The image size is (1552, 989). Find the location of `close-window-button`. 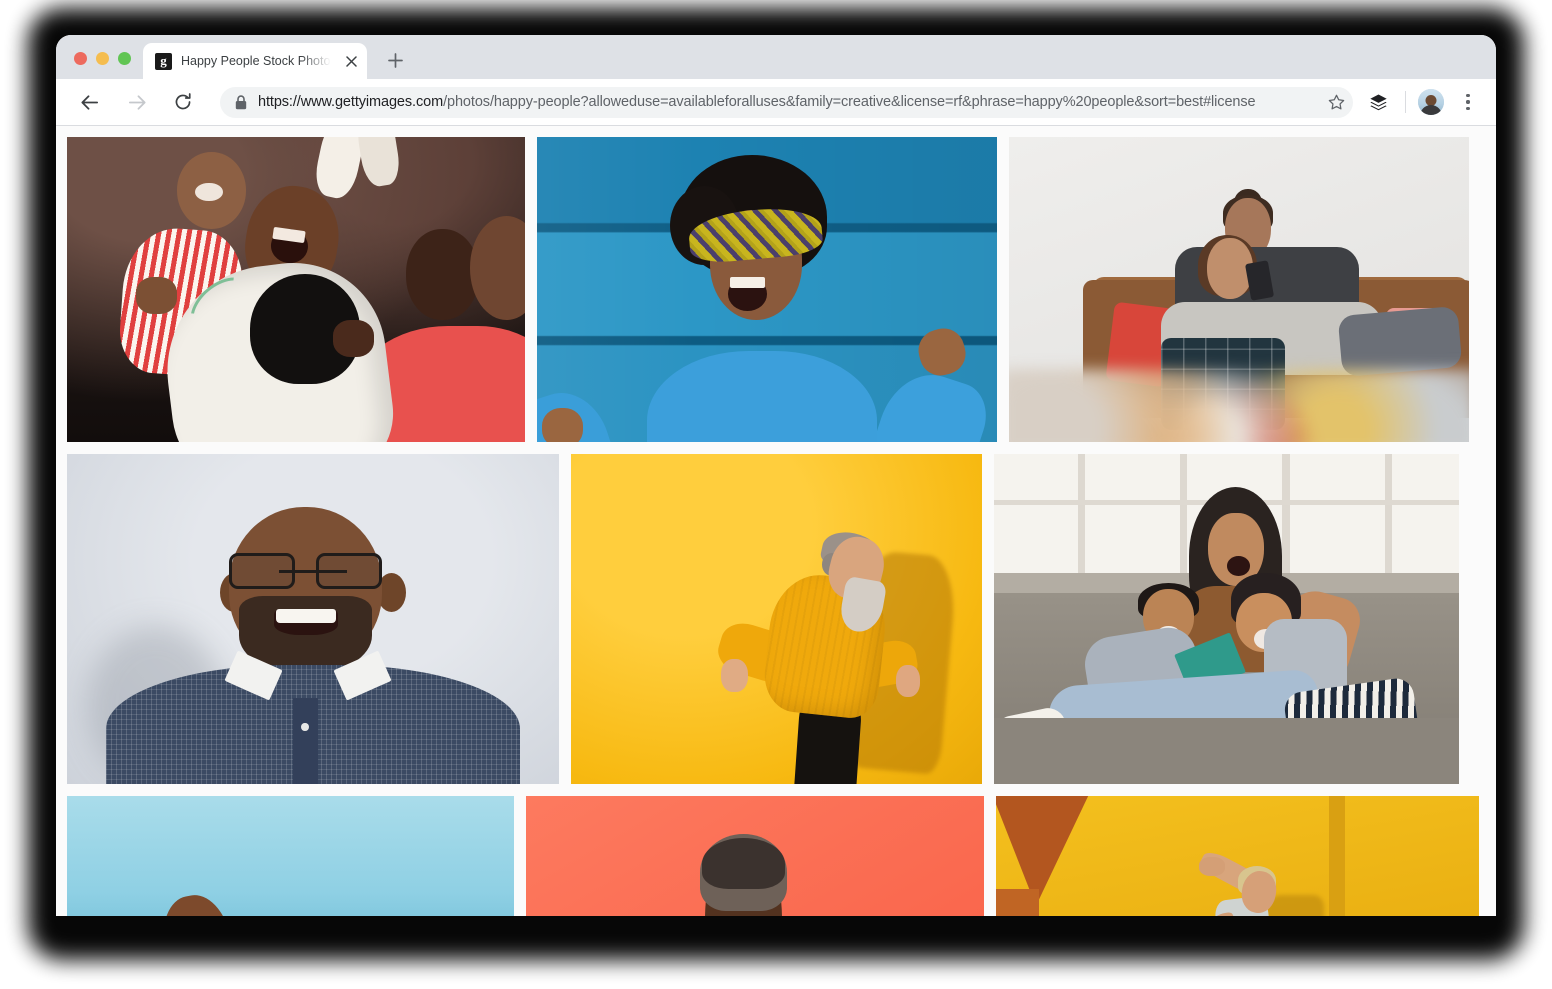

close-window-button is located at coordinates (80, 58).